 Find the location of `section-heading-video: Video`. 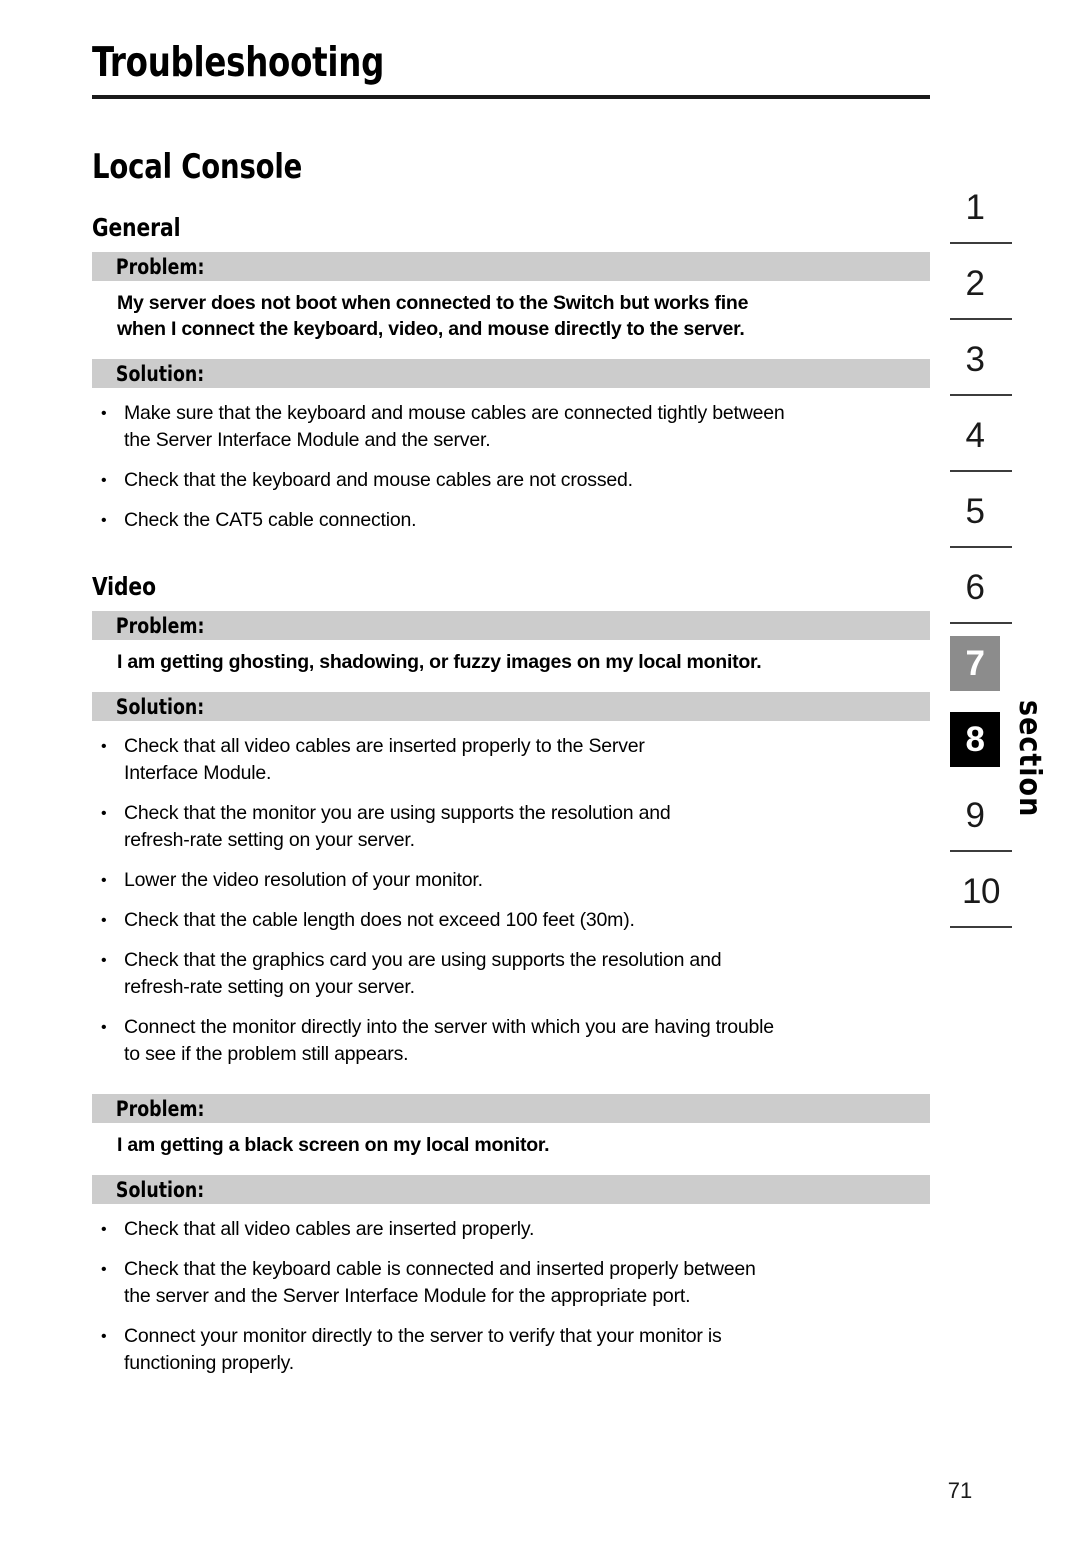

section-heading-video: Video is located at coordinates (124, 587).